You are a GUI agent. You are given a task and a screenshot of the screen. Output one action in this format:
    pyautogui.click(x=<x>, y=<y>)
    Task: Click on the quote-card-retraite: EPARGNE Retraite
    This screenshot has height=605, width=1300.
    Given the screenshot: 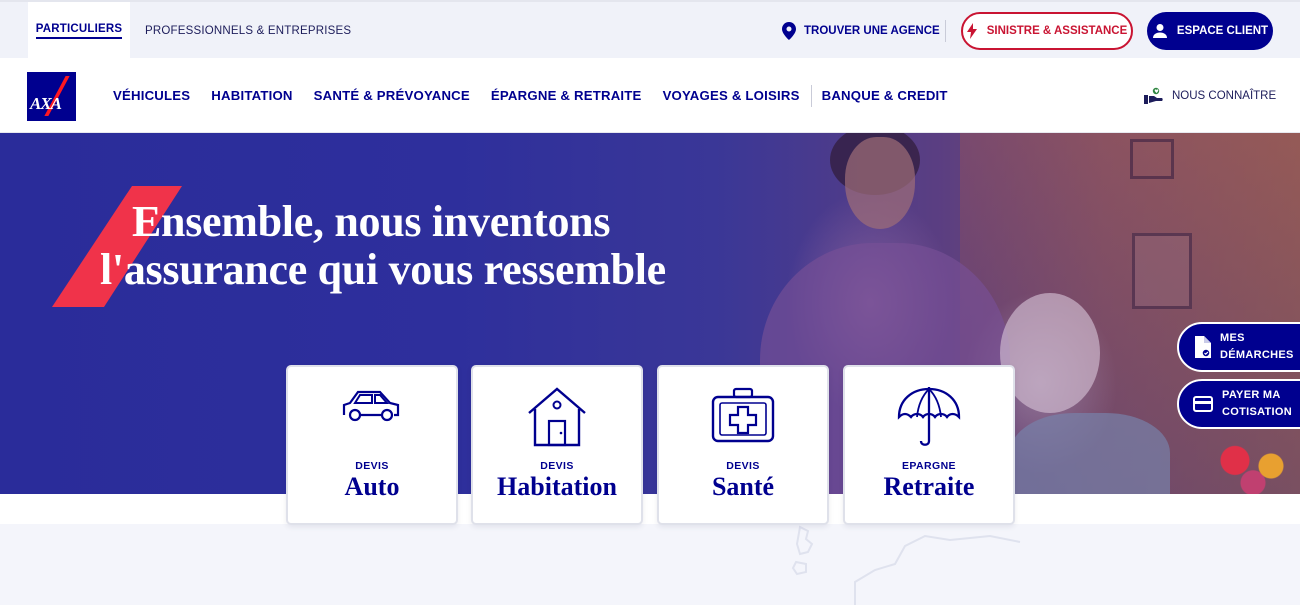 What is the action you would take?
    pyautogui.click(x=929, y=445)
    